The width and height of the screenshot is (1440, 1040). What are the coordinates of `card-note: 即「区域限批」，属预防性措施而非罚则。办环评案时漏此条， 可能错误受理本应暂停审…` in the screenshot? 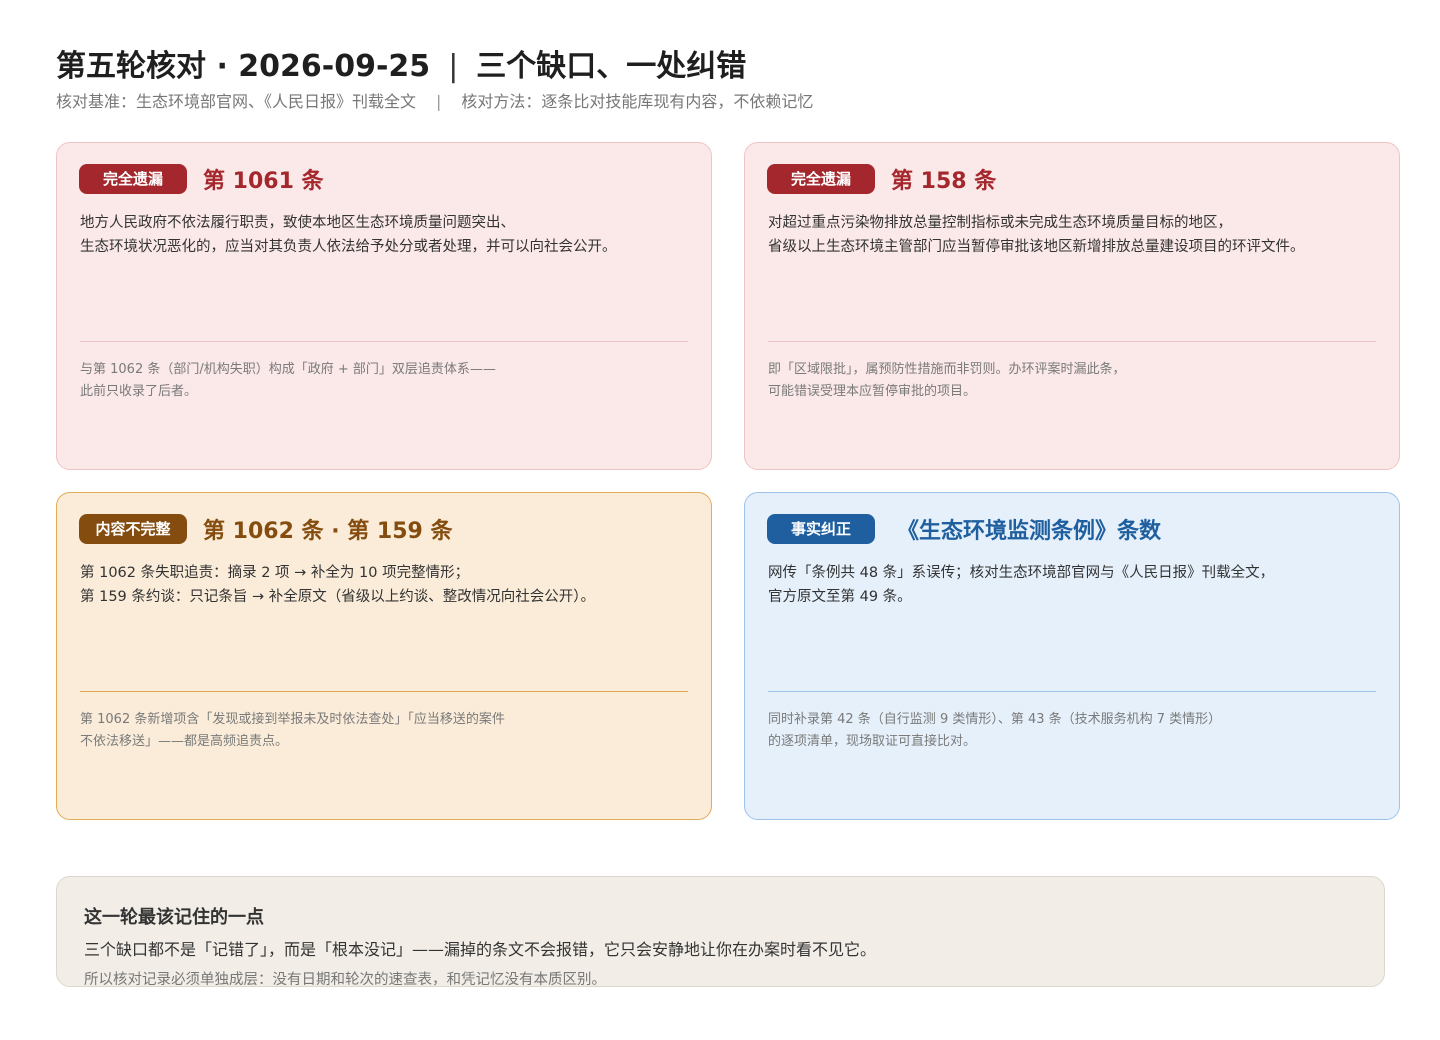 It's located at (1073, 381).